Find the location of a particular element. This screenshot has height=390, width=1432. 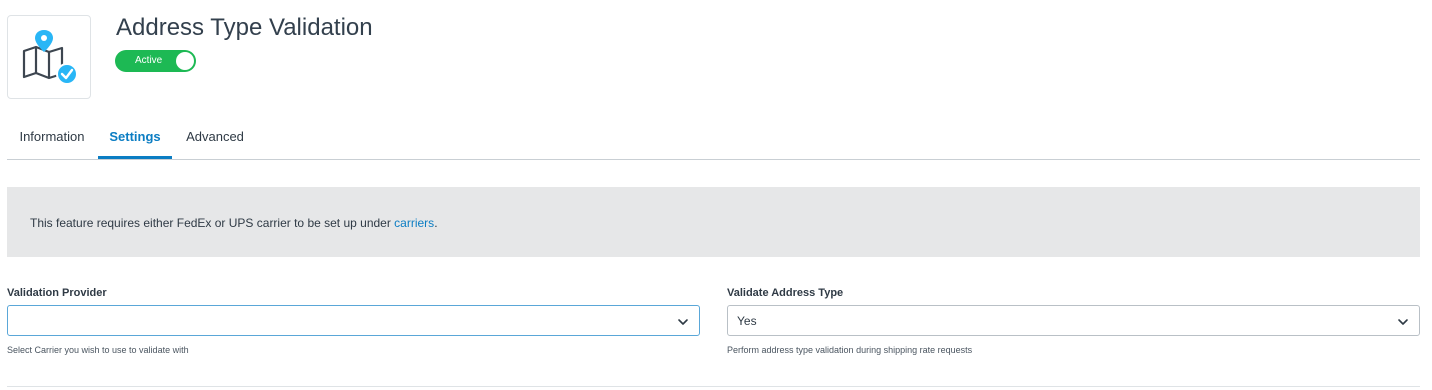

carriers-link: carriers is located at coordinates (414, 223).